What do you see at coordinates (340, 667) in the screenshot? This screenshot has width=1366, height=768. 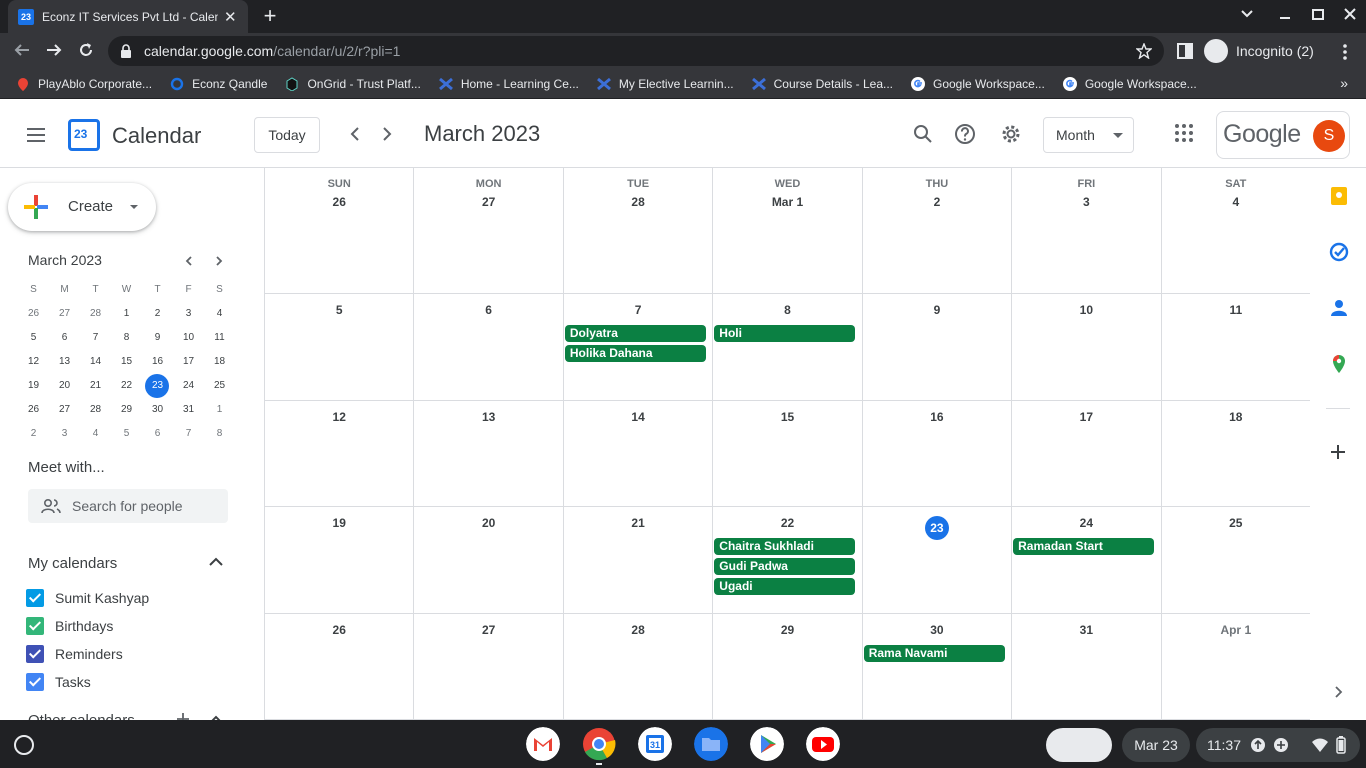 I see `day-cell: 26` at bounding box center [340, 667].